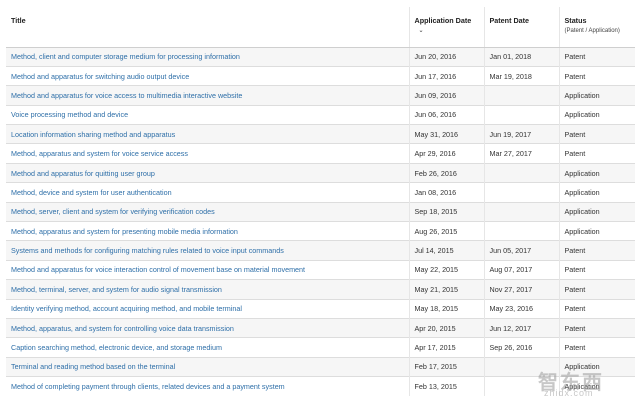 Image resolution: width=640 pixels, height=406 pixels. I want to click on application-date-cell: Jul 14, 2015, so click(446, 250).